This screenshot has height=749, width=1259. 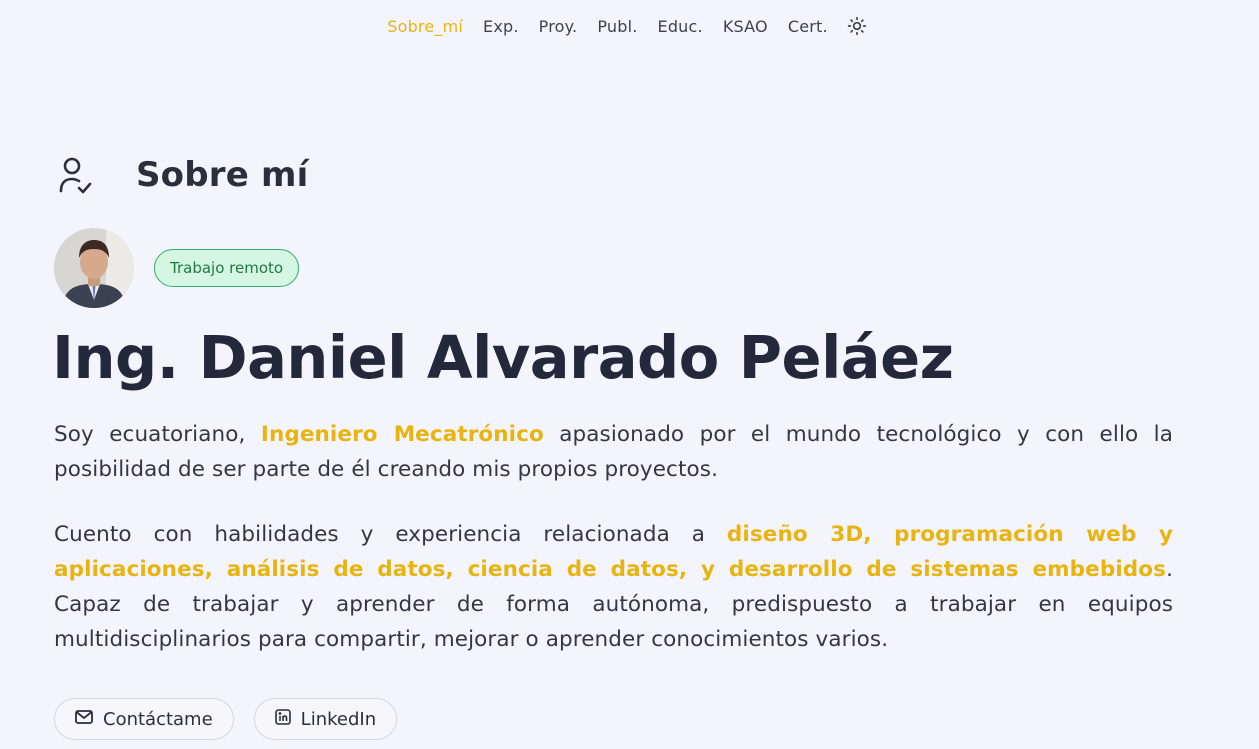 What do you see at coordinates (680, 26) in the screenshot?
I see `nav-item-educacion: Educ.` at bounding box center [680, 26].